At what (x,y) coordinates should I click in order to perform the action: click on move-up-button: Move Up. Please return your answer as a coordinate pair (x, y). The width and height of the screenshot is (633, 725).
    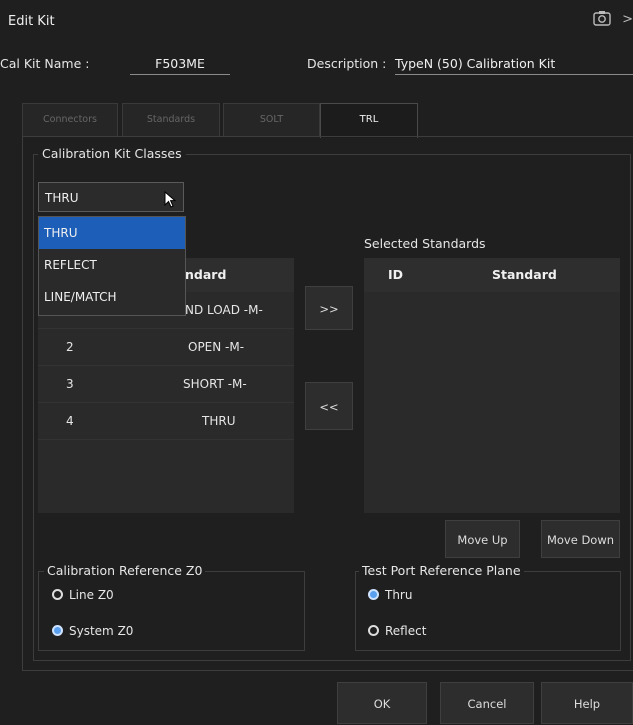
    Looking at the image, I should click on (482, 539).